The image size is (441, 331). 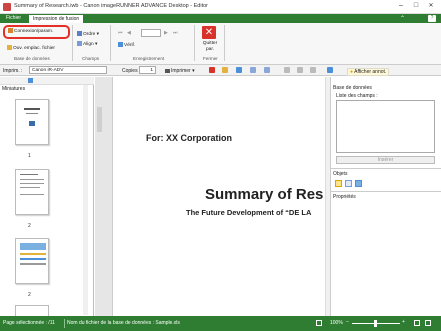 What do you see at coordinates (385, 126) in the screenshot?
I see `field-list` at bounding box center [385, 126].